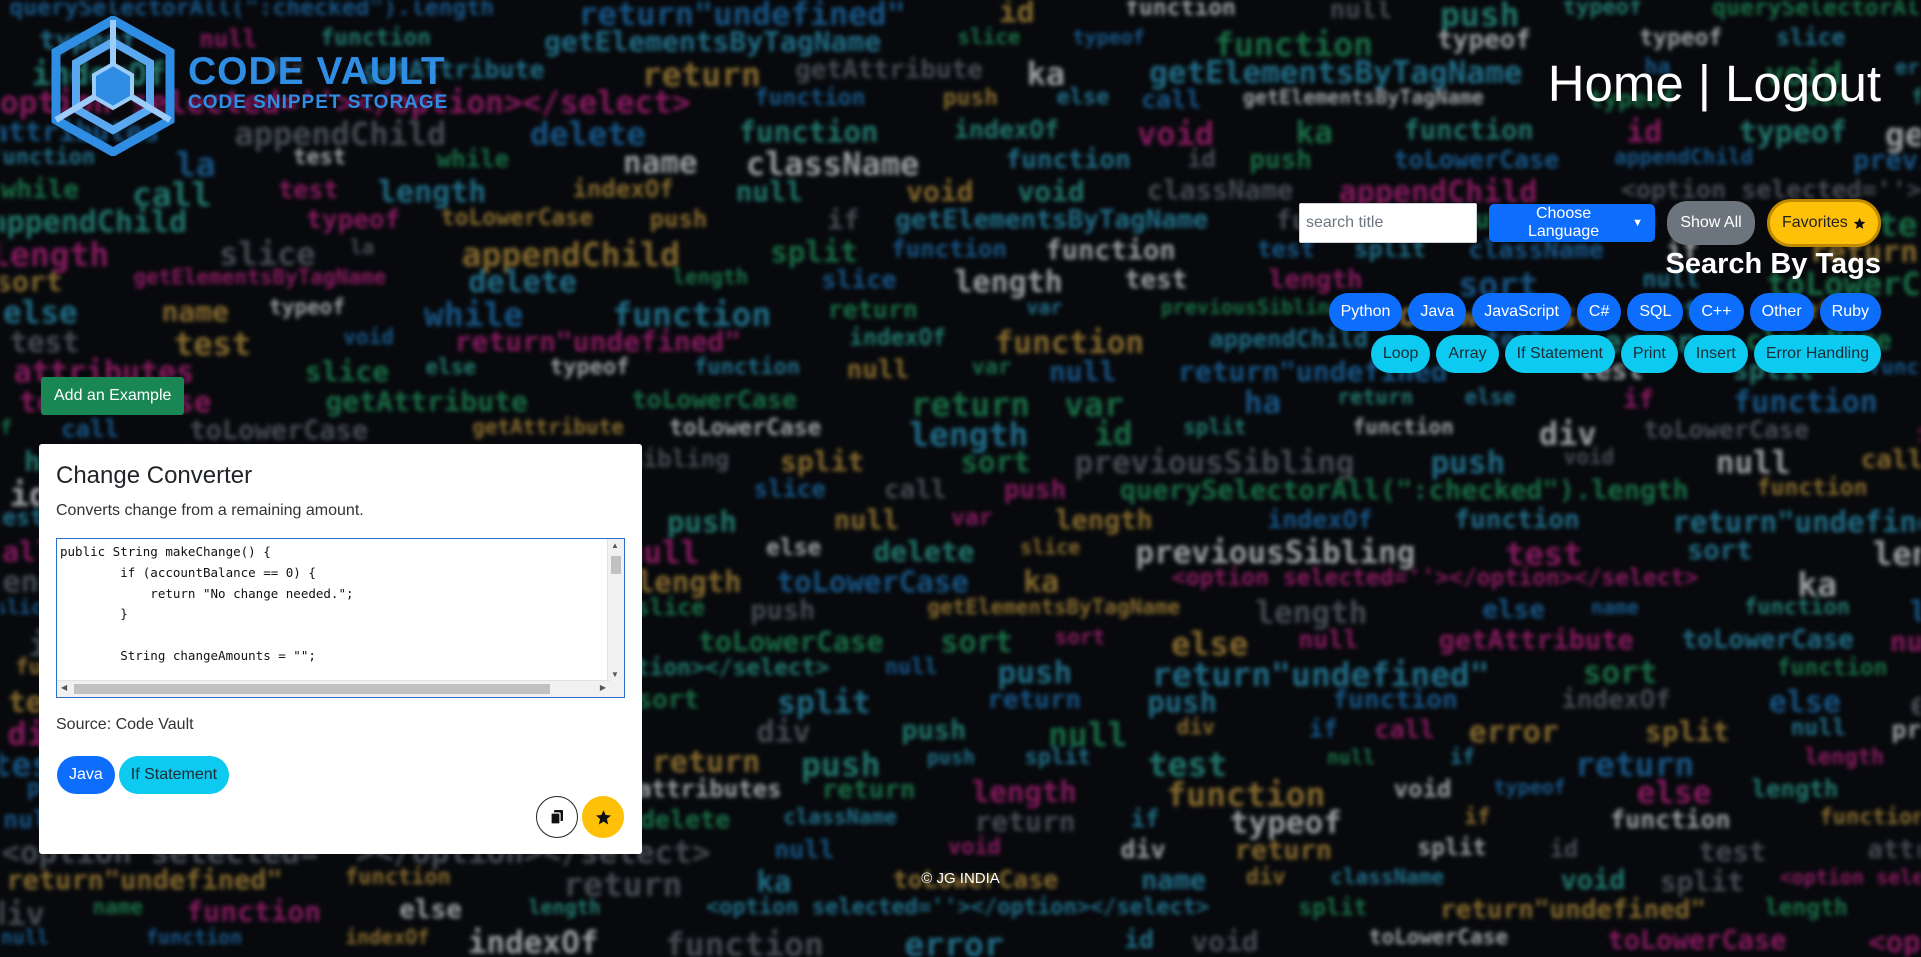  I want to click on choose-language-label: Choose Language, so click(1563, 222).